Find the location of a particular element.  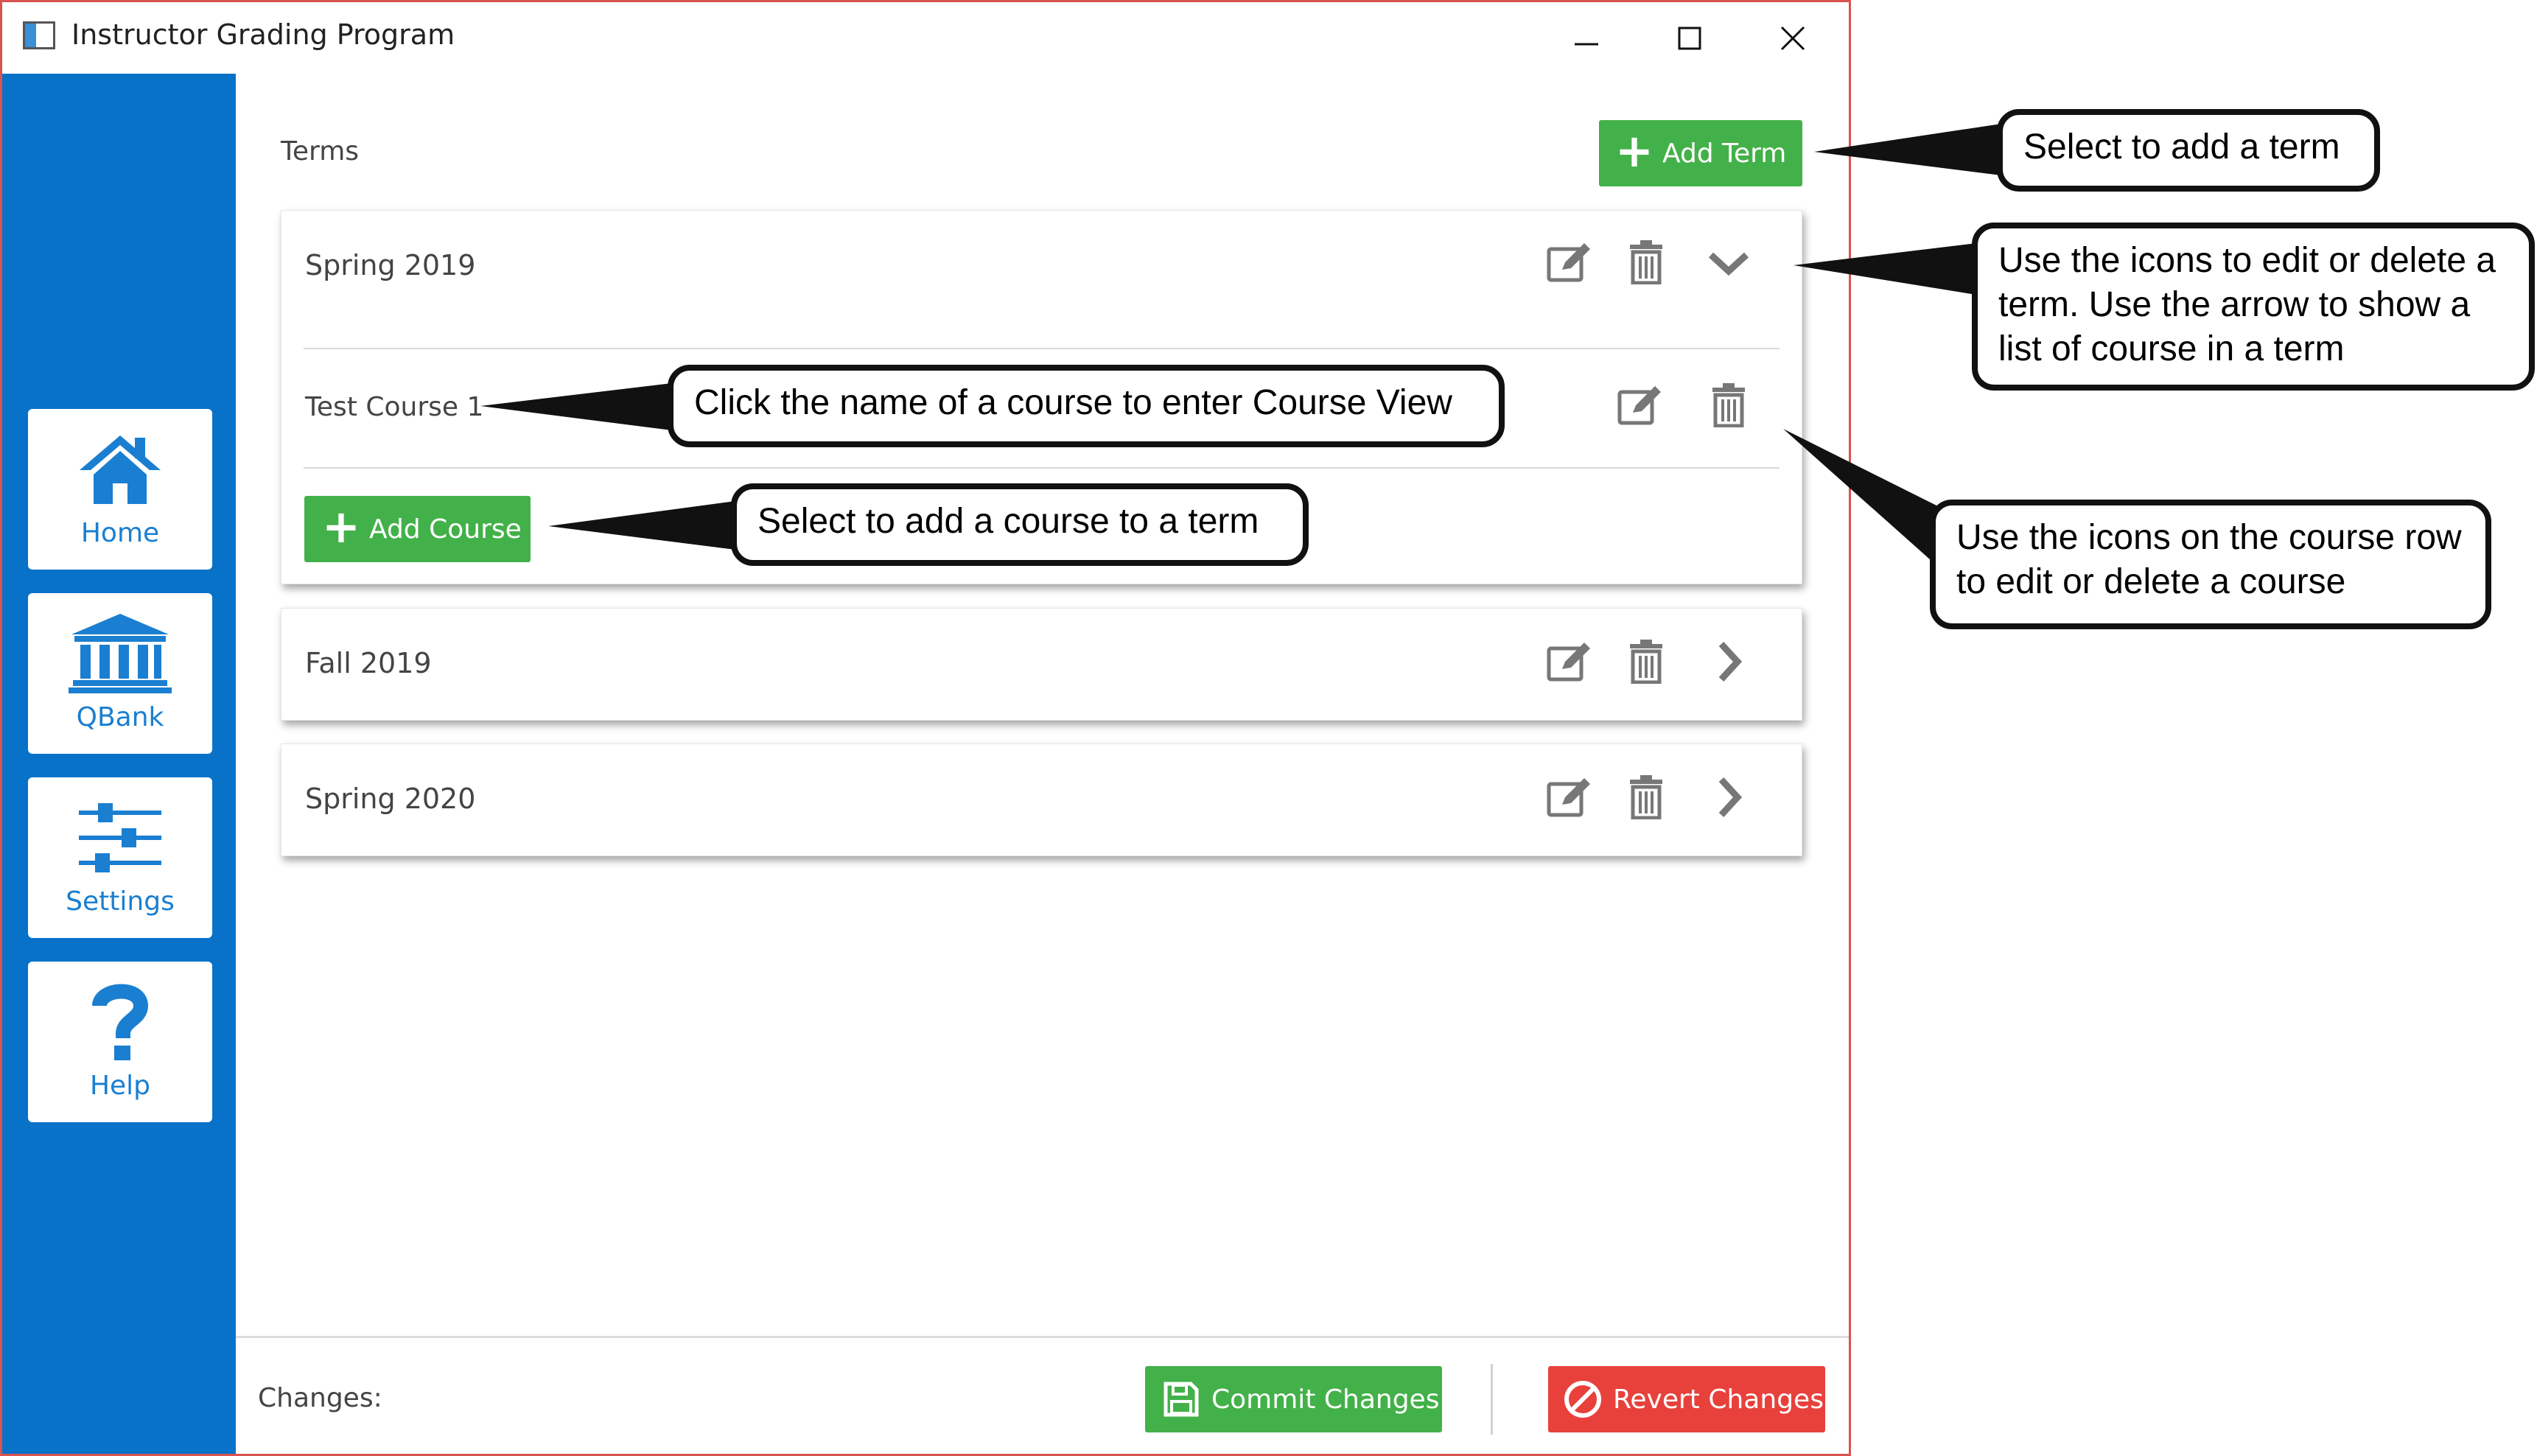

callout-add-term: Select to add a term is located at coordinates (2188, 150).